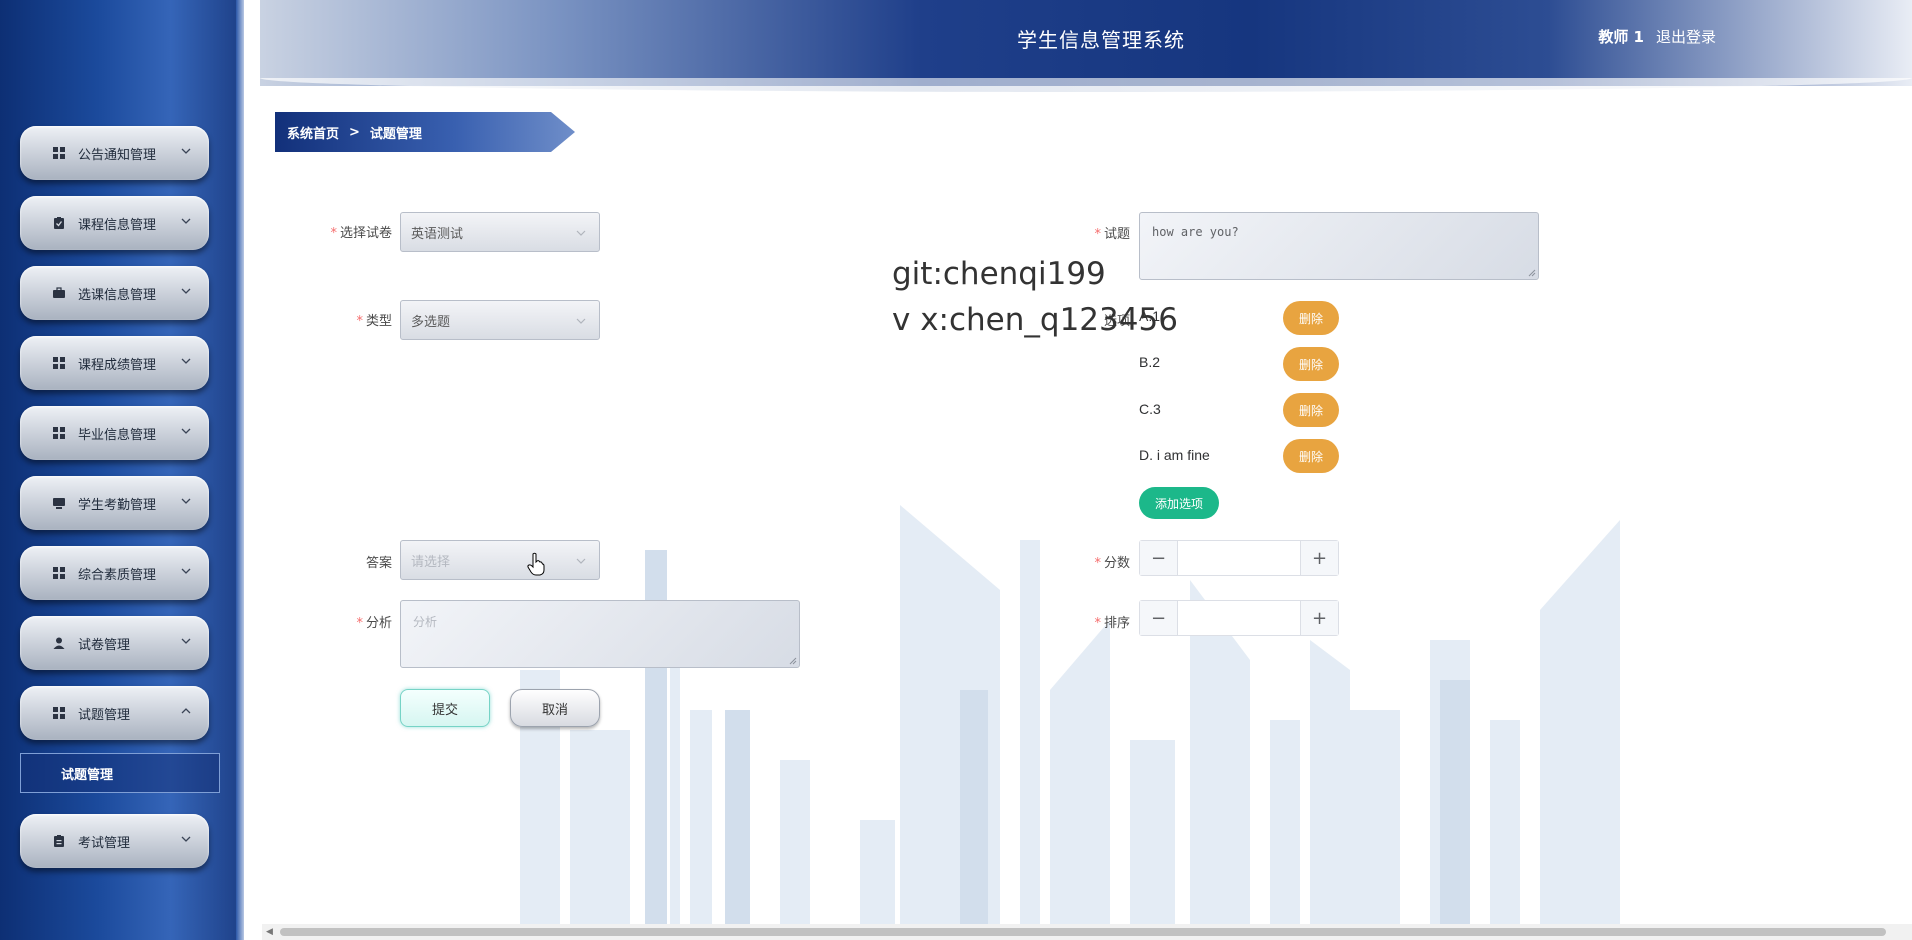 The height and width of the screenshot is (940, 1912). I want to click on paper-select: 英语测试, so click(500, 232).